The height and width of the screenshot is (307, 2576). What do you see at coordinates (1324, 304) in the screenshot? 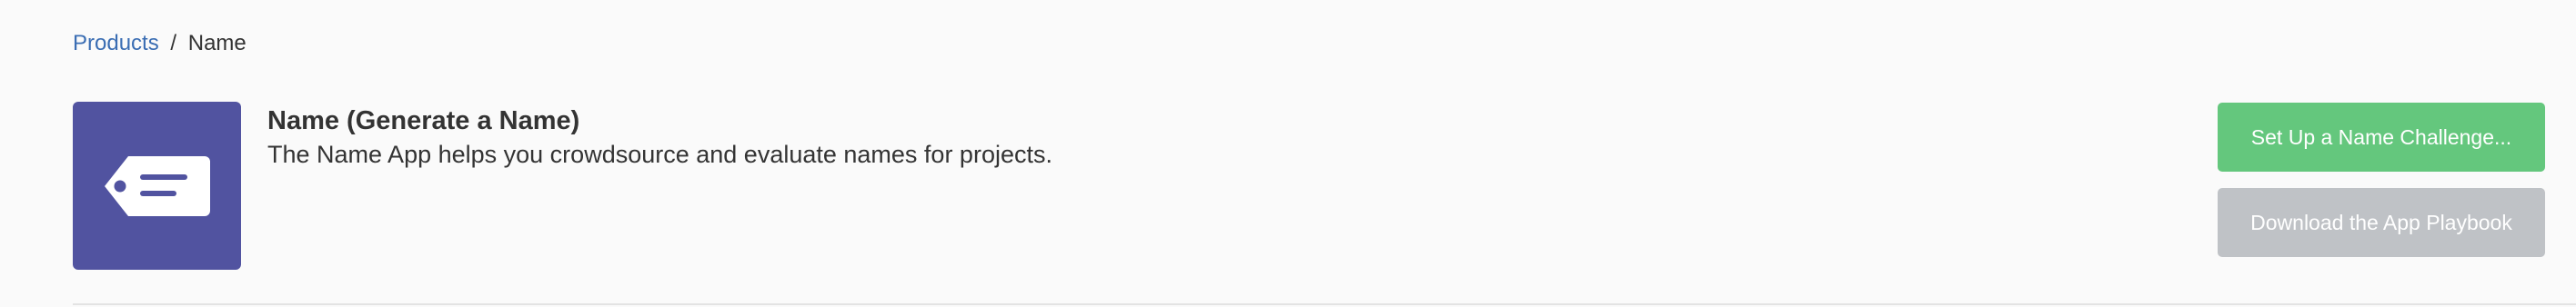
I see `section-divider` at bounding box center [1324, 304].